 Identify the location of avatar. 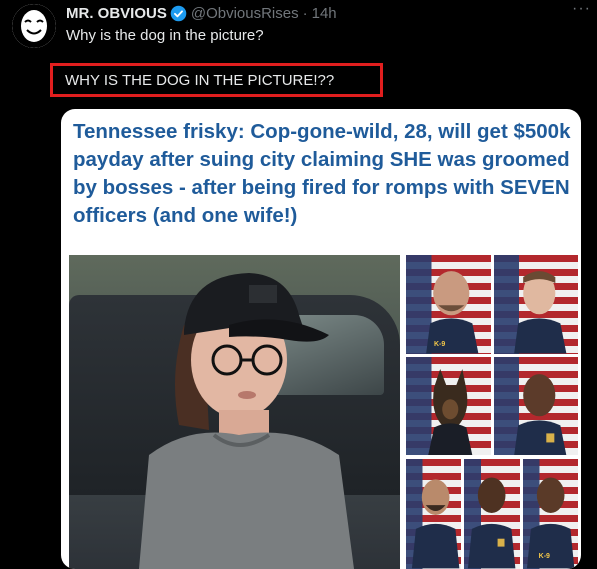
(34, 26).